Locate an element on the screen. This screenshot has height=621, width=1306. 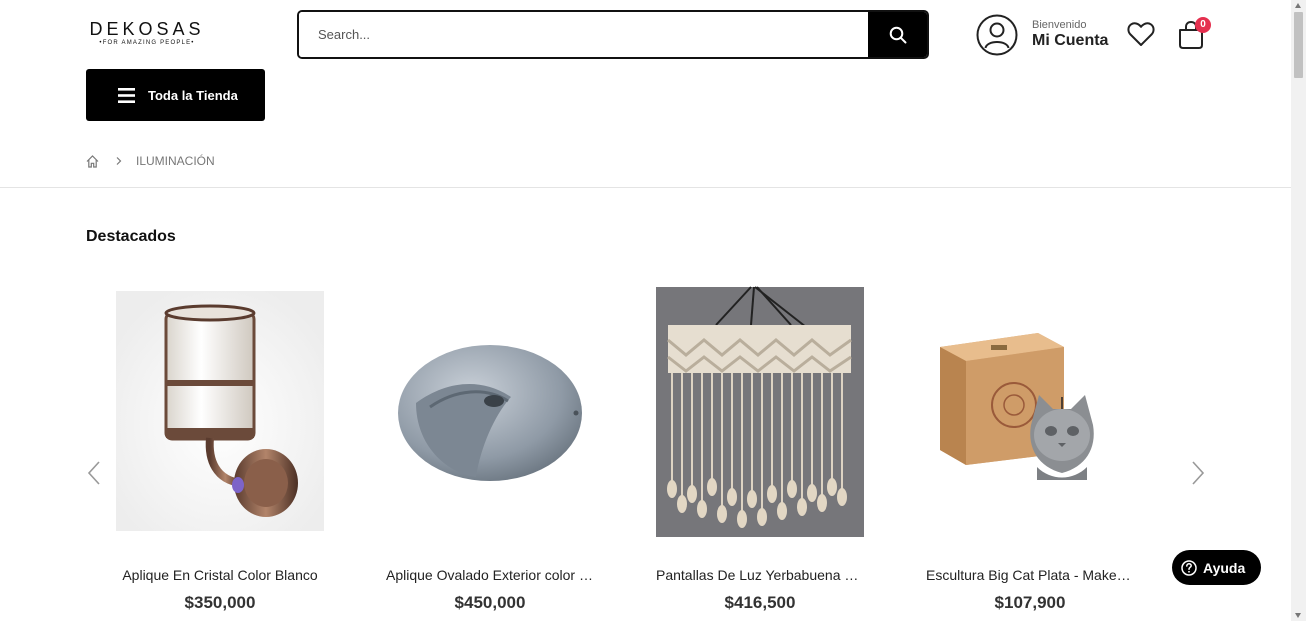
product-price: $350,000 is located at coordinates (220, 602).